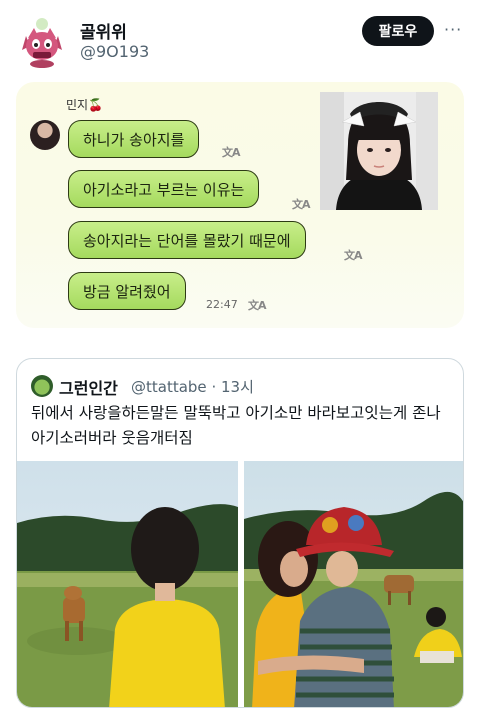 This screenshot has width=480, height=716. What do you see at coordinates (453, 29) in the screenshot?
I see `more-options-icon: ···` at bounding box center [453, 29].